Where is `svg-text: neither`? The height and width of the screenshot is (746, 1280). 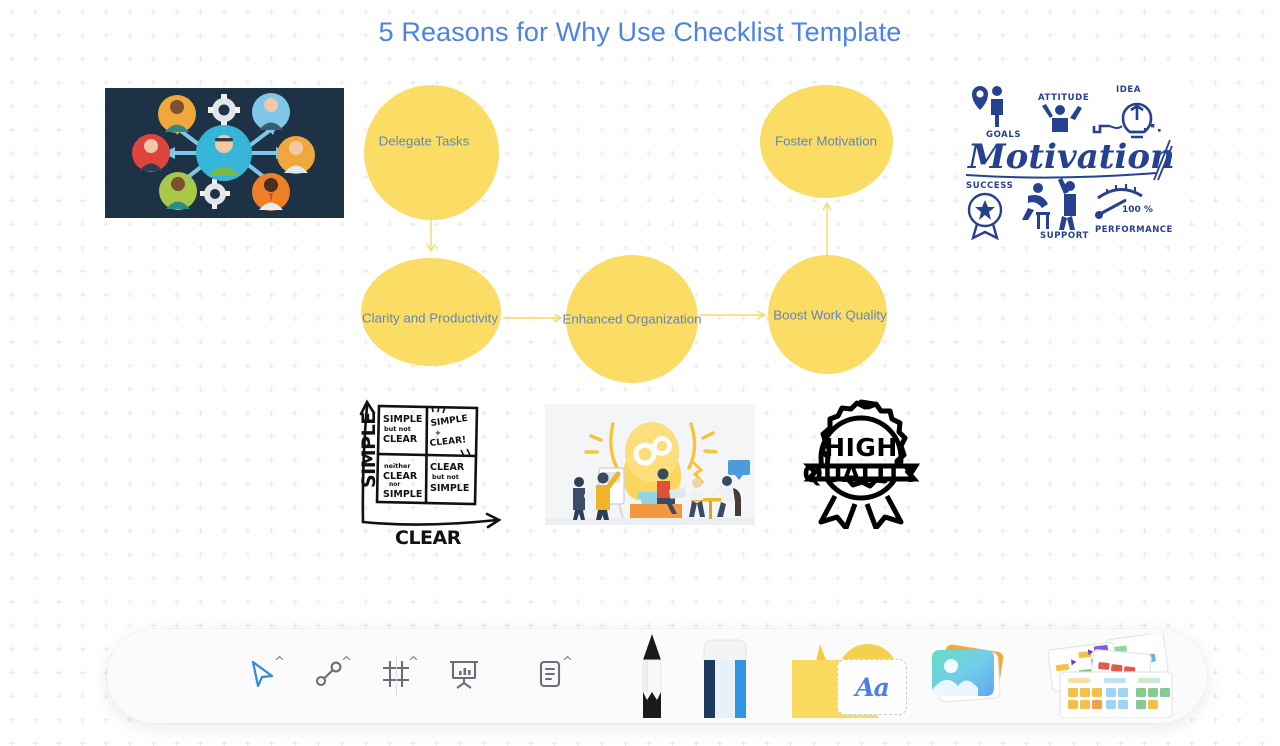 svg-text: neither is located at coordinates (397, 466).